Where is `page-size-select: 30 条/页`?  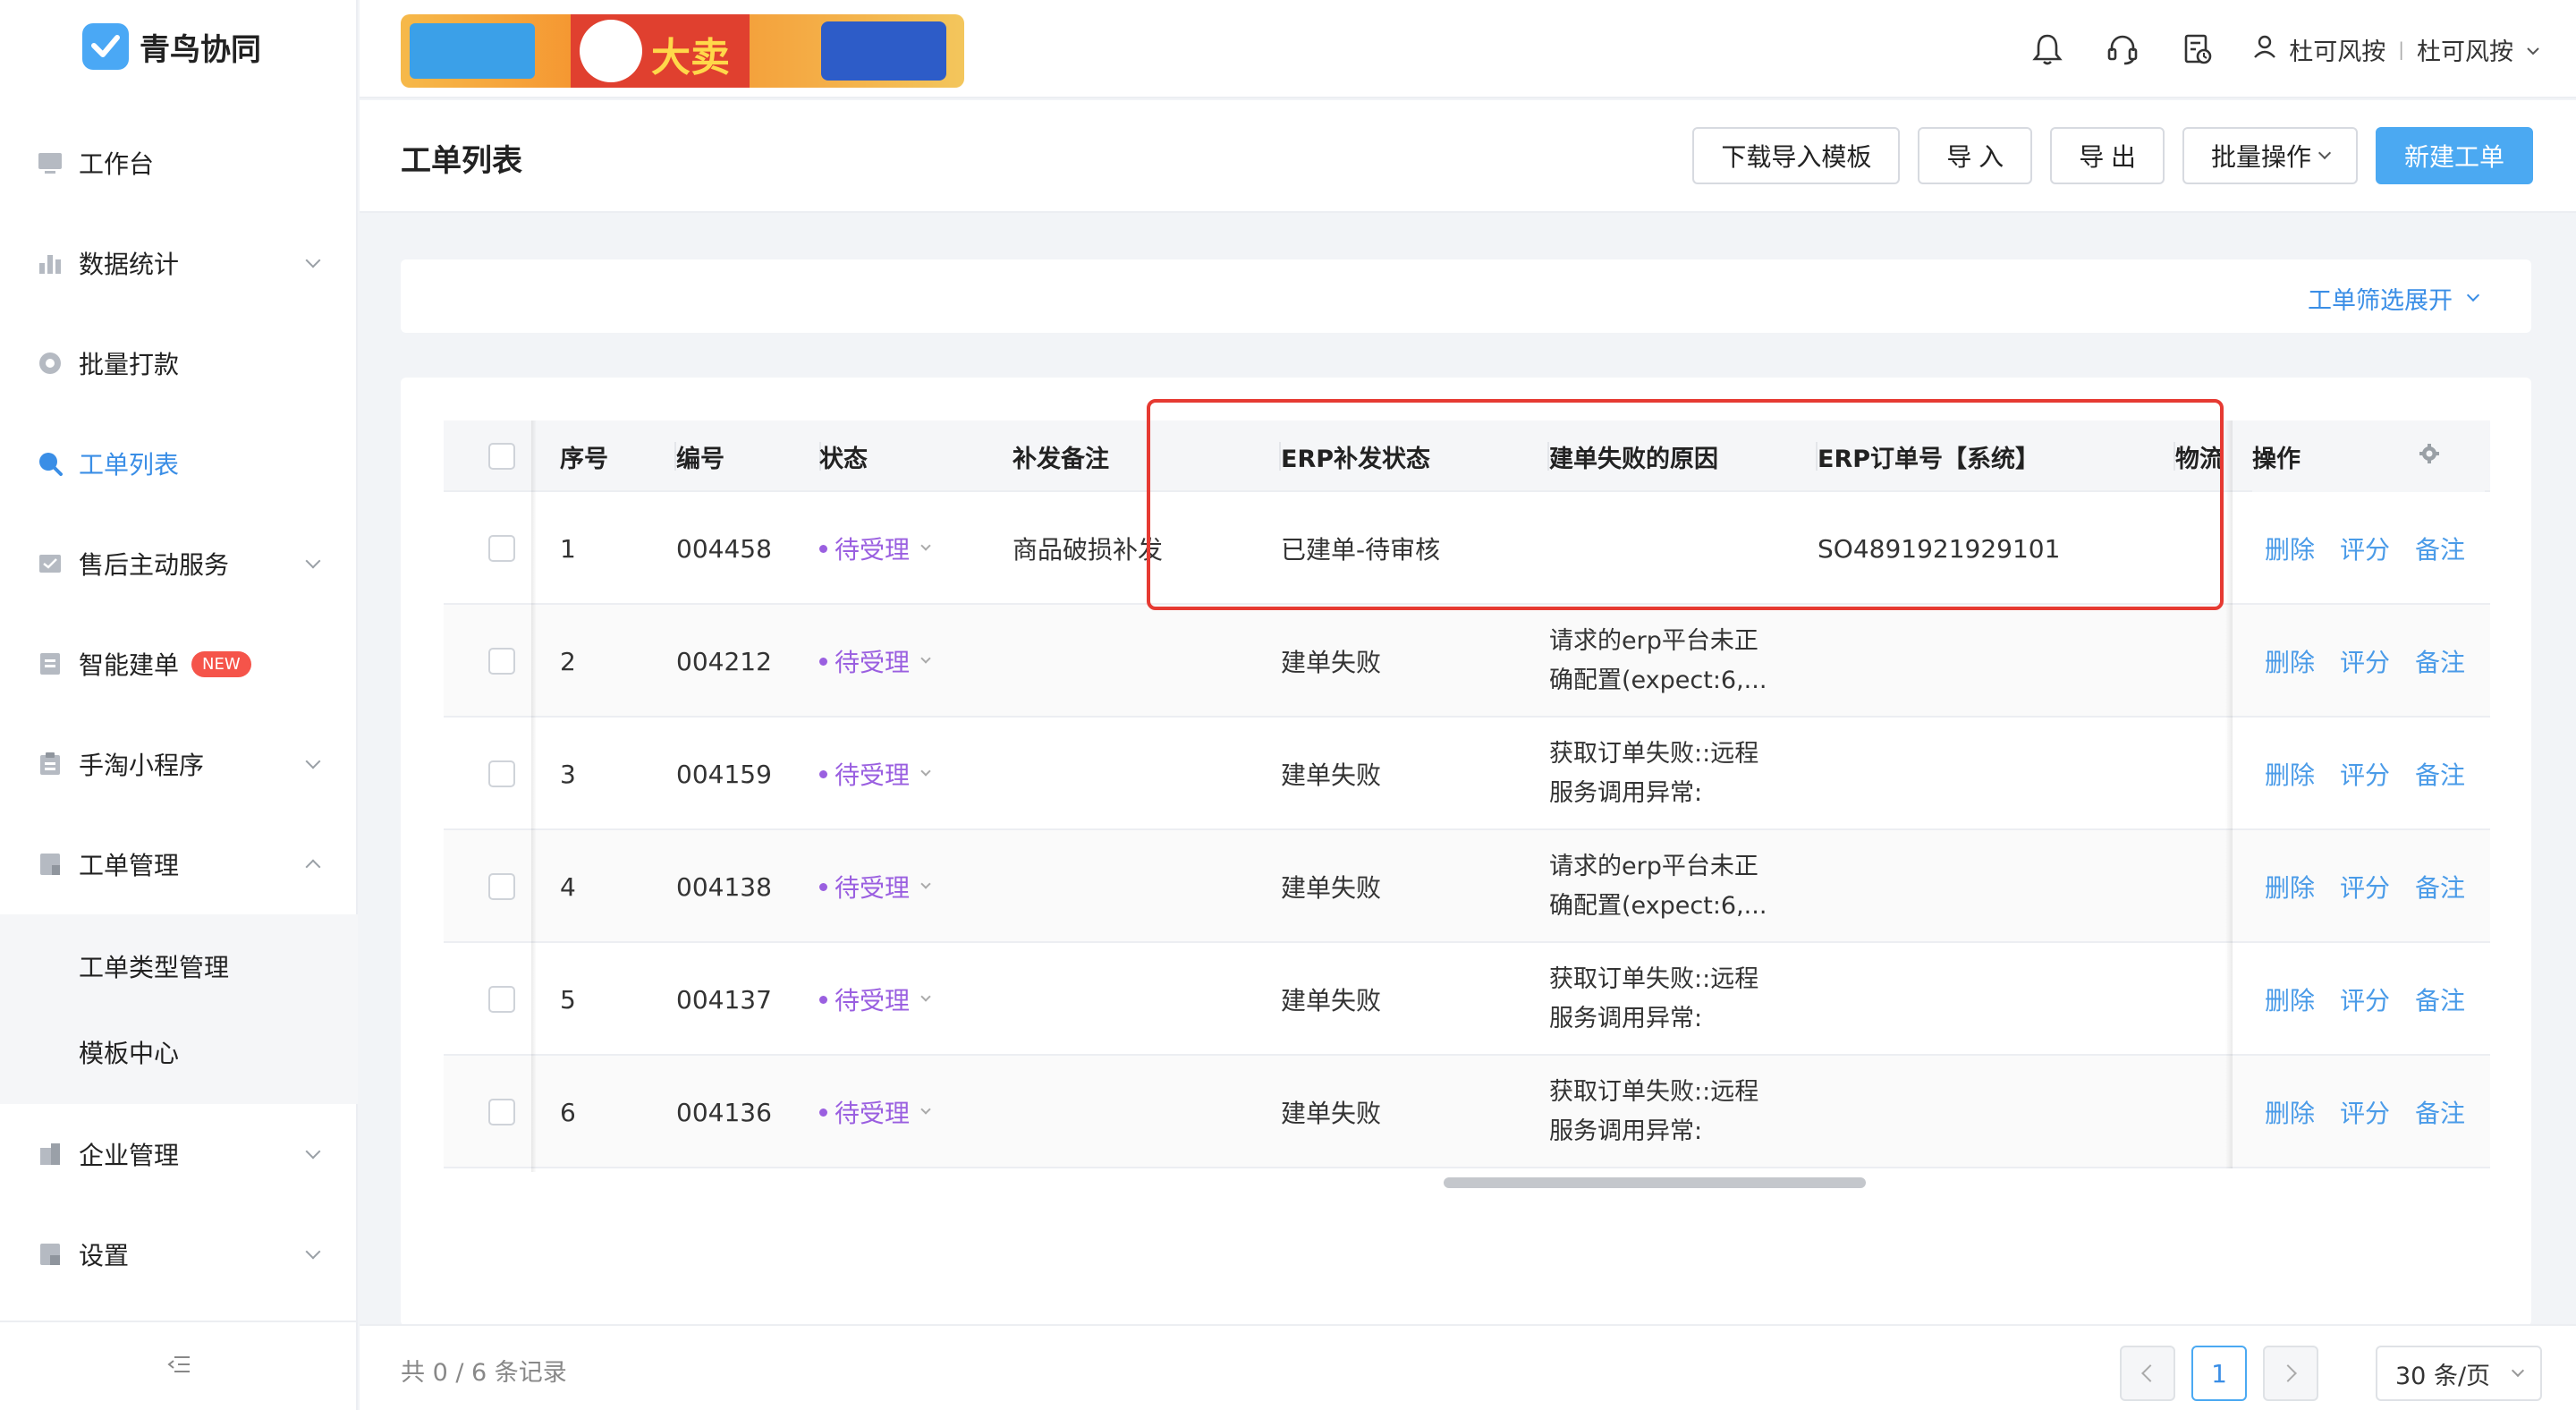
page-size-select: 30 条/页 is located at coordinates (2459, 1373).